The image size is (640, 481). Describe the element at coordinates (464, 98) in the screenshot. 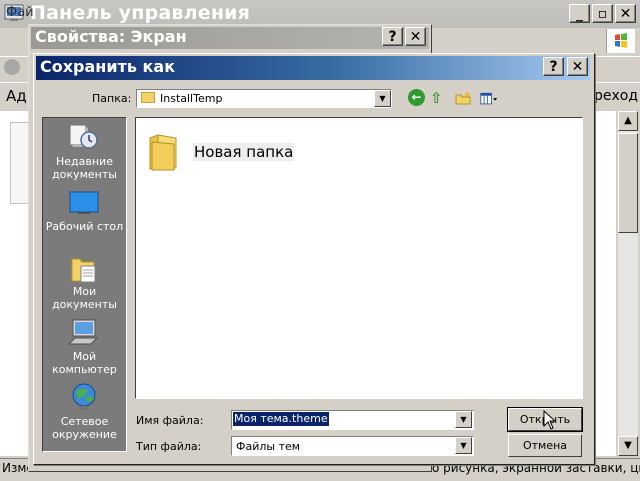

I see `new-folder-icon` at that location.